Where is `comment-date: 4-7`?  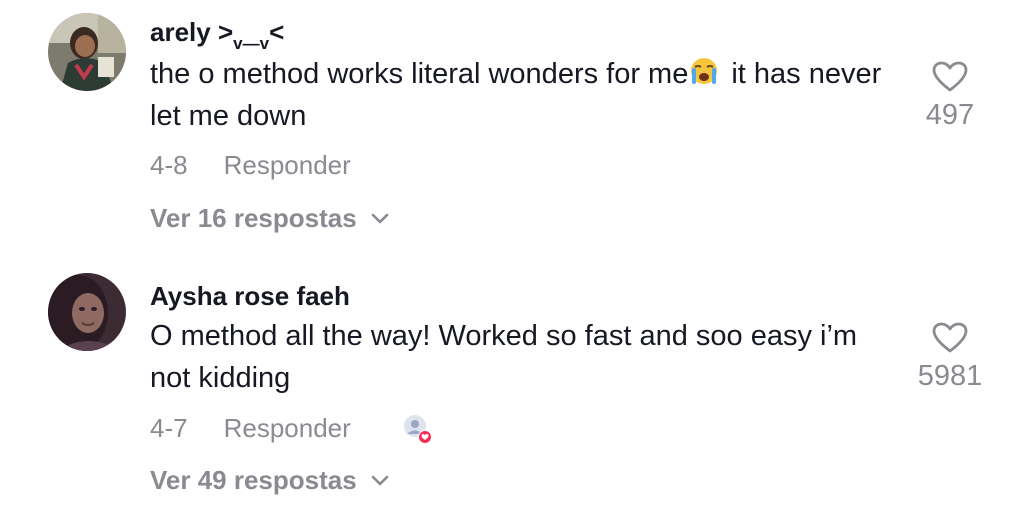
comment-date: 4-7 is located at coordinates (169, 428).